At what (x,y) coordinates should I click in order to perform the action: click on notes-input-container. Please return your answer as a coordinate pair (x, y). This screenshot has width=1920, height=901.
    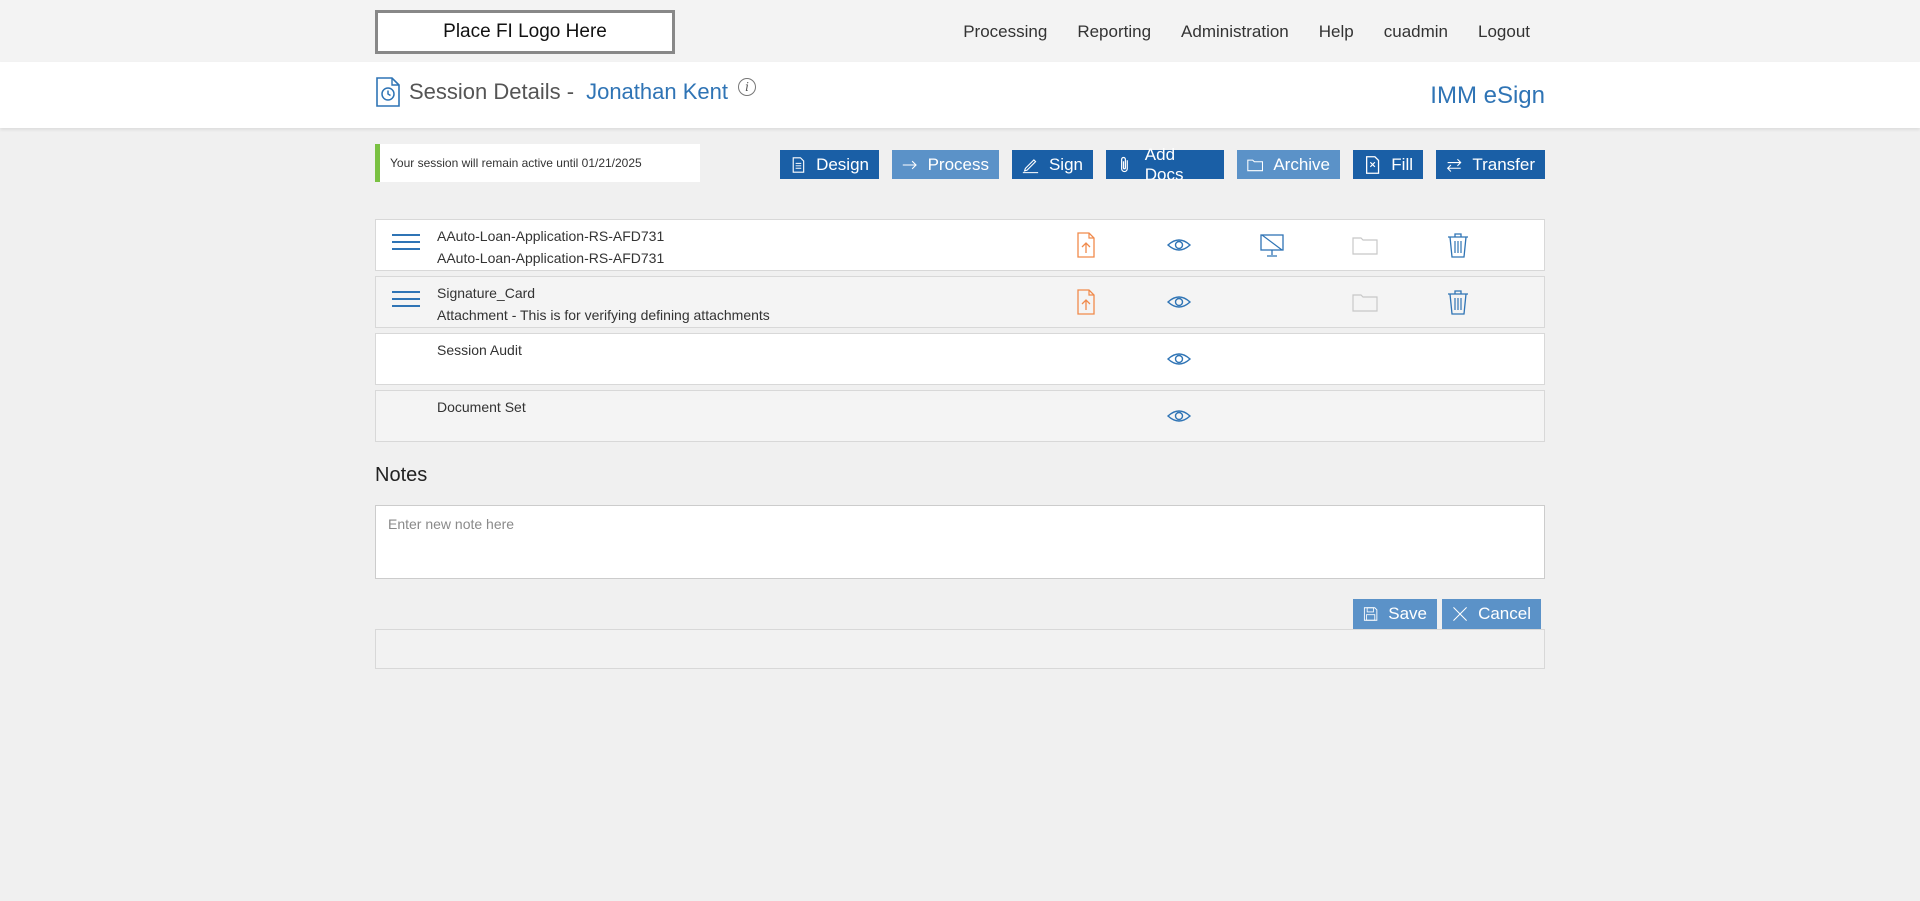
    Looking at the image, I should click on (960, 542).